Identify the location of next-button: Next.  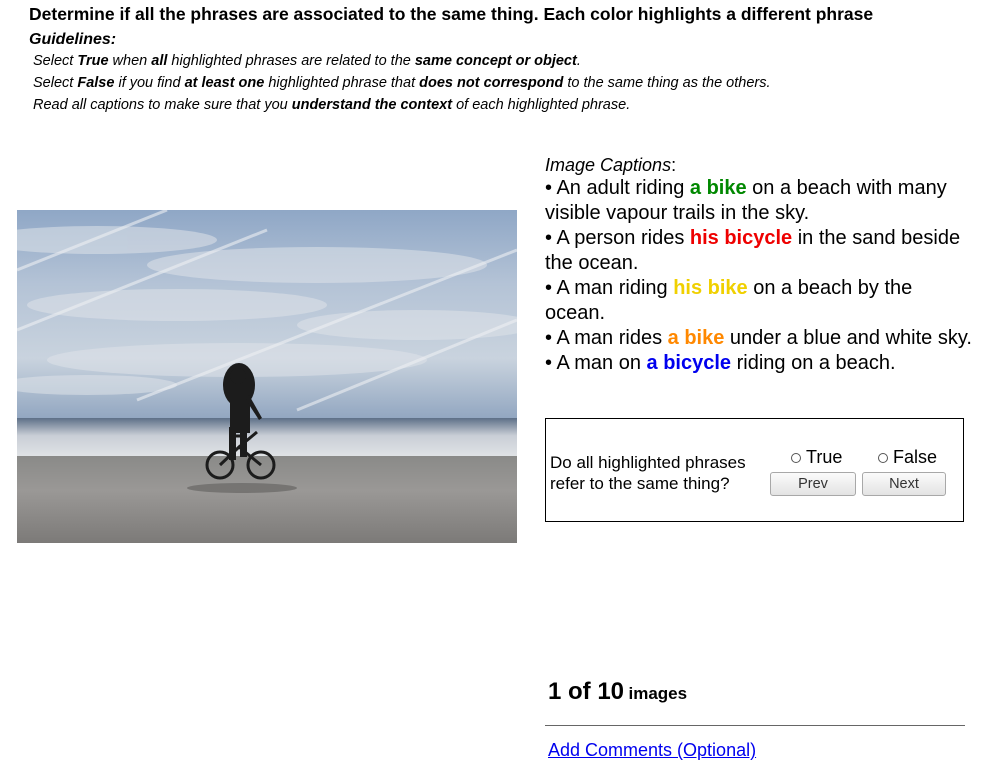
(904, 484).